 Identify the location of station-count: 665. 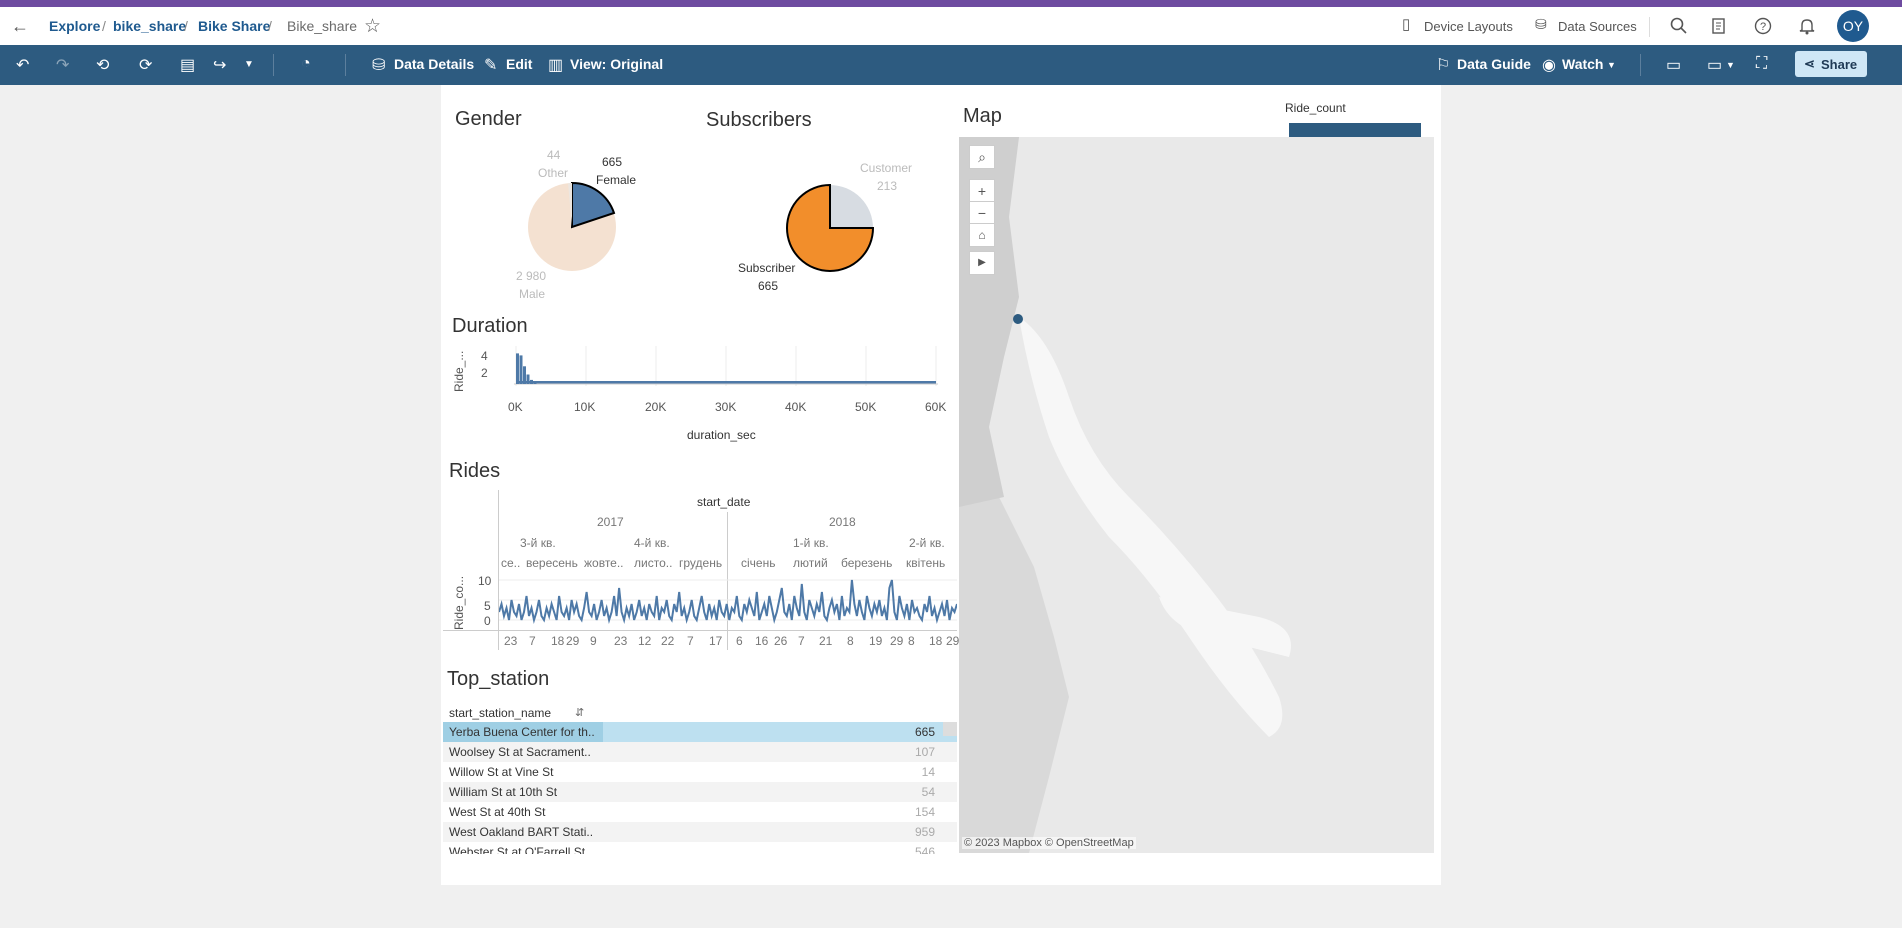
(924, 732).